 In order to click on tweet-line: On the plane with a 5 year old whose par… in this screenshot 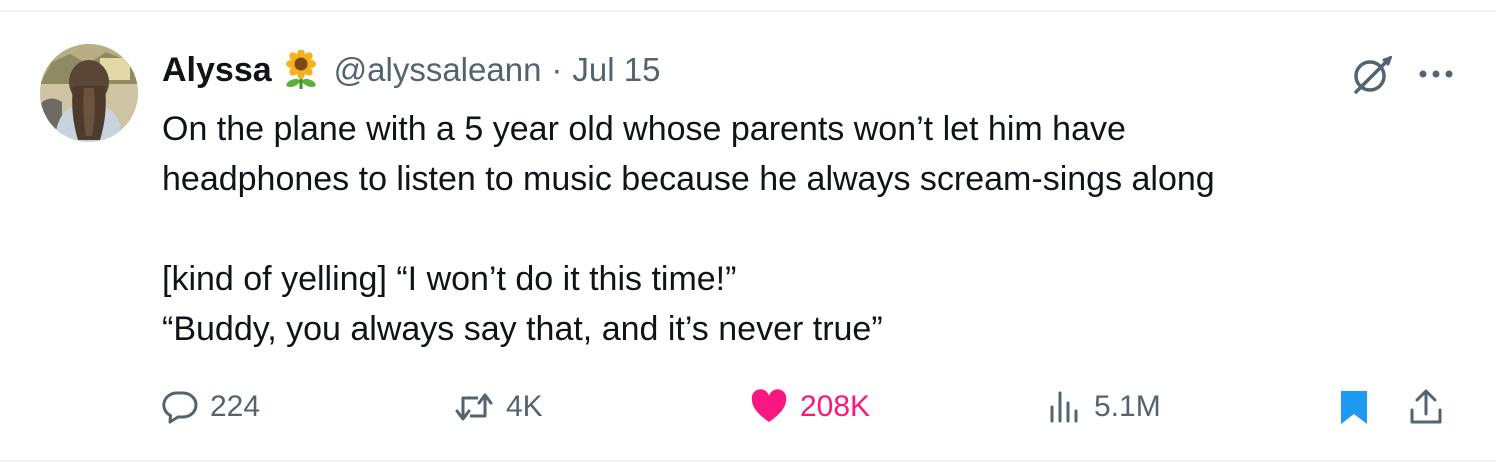, I will do `click(644, 129)`.